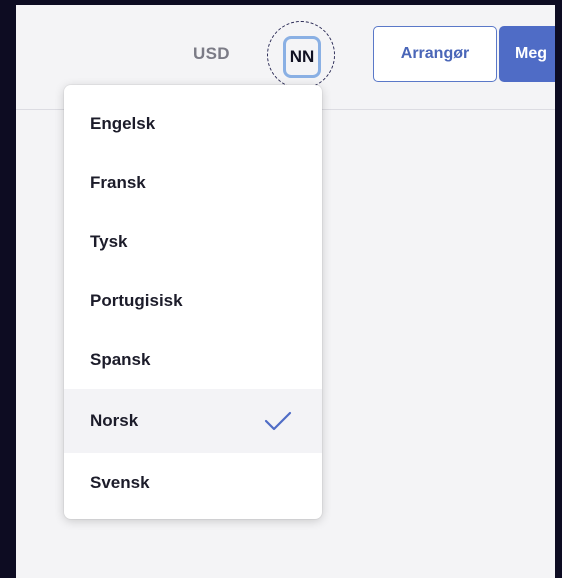  Describe the element at coordinates (193, 182) in the screenshot. I see `language-option-fransk: Fransk` at that location.